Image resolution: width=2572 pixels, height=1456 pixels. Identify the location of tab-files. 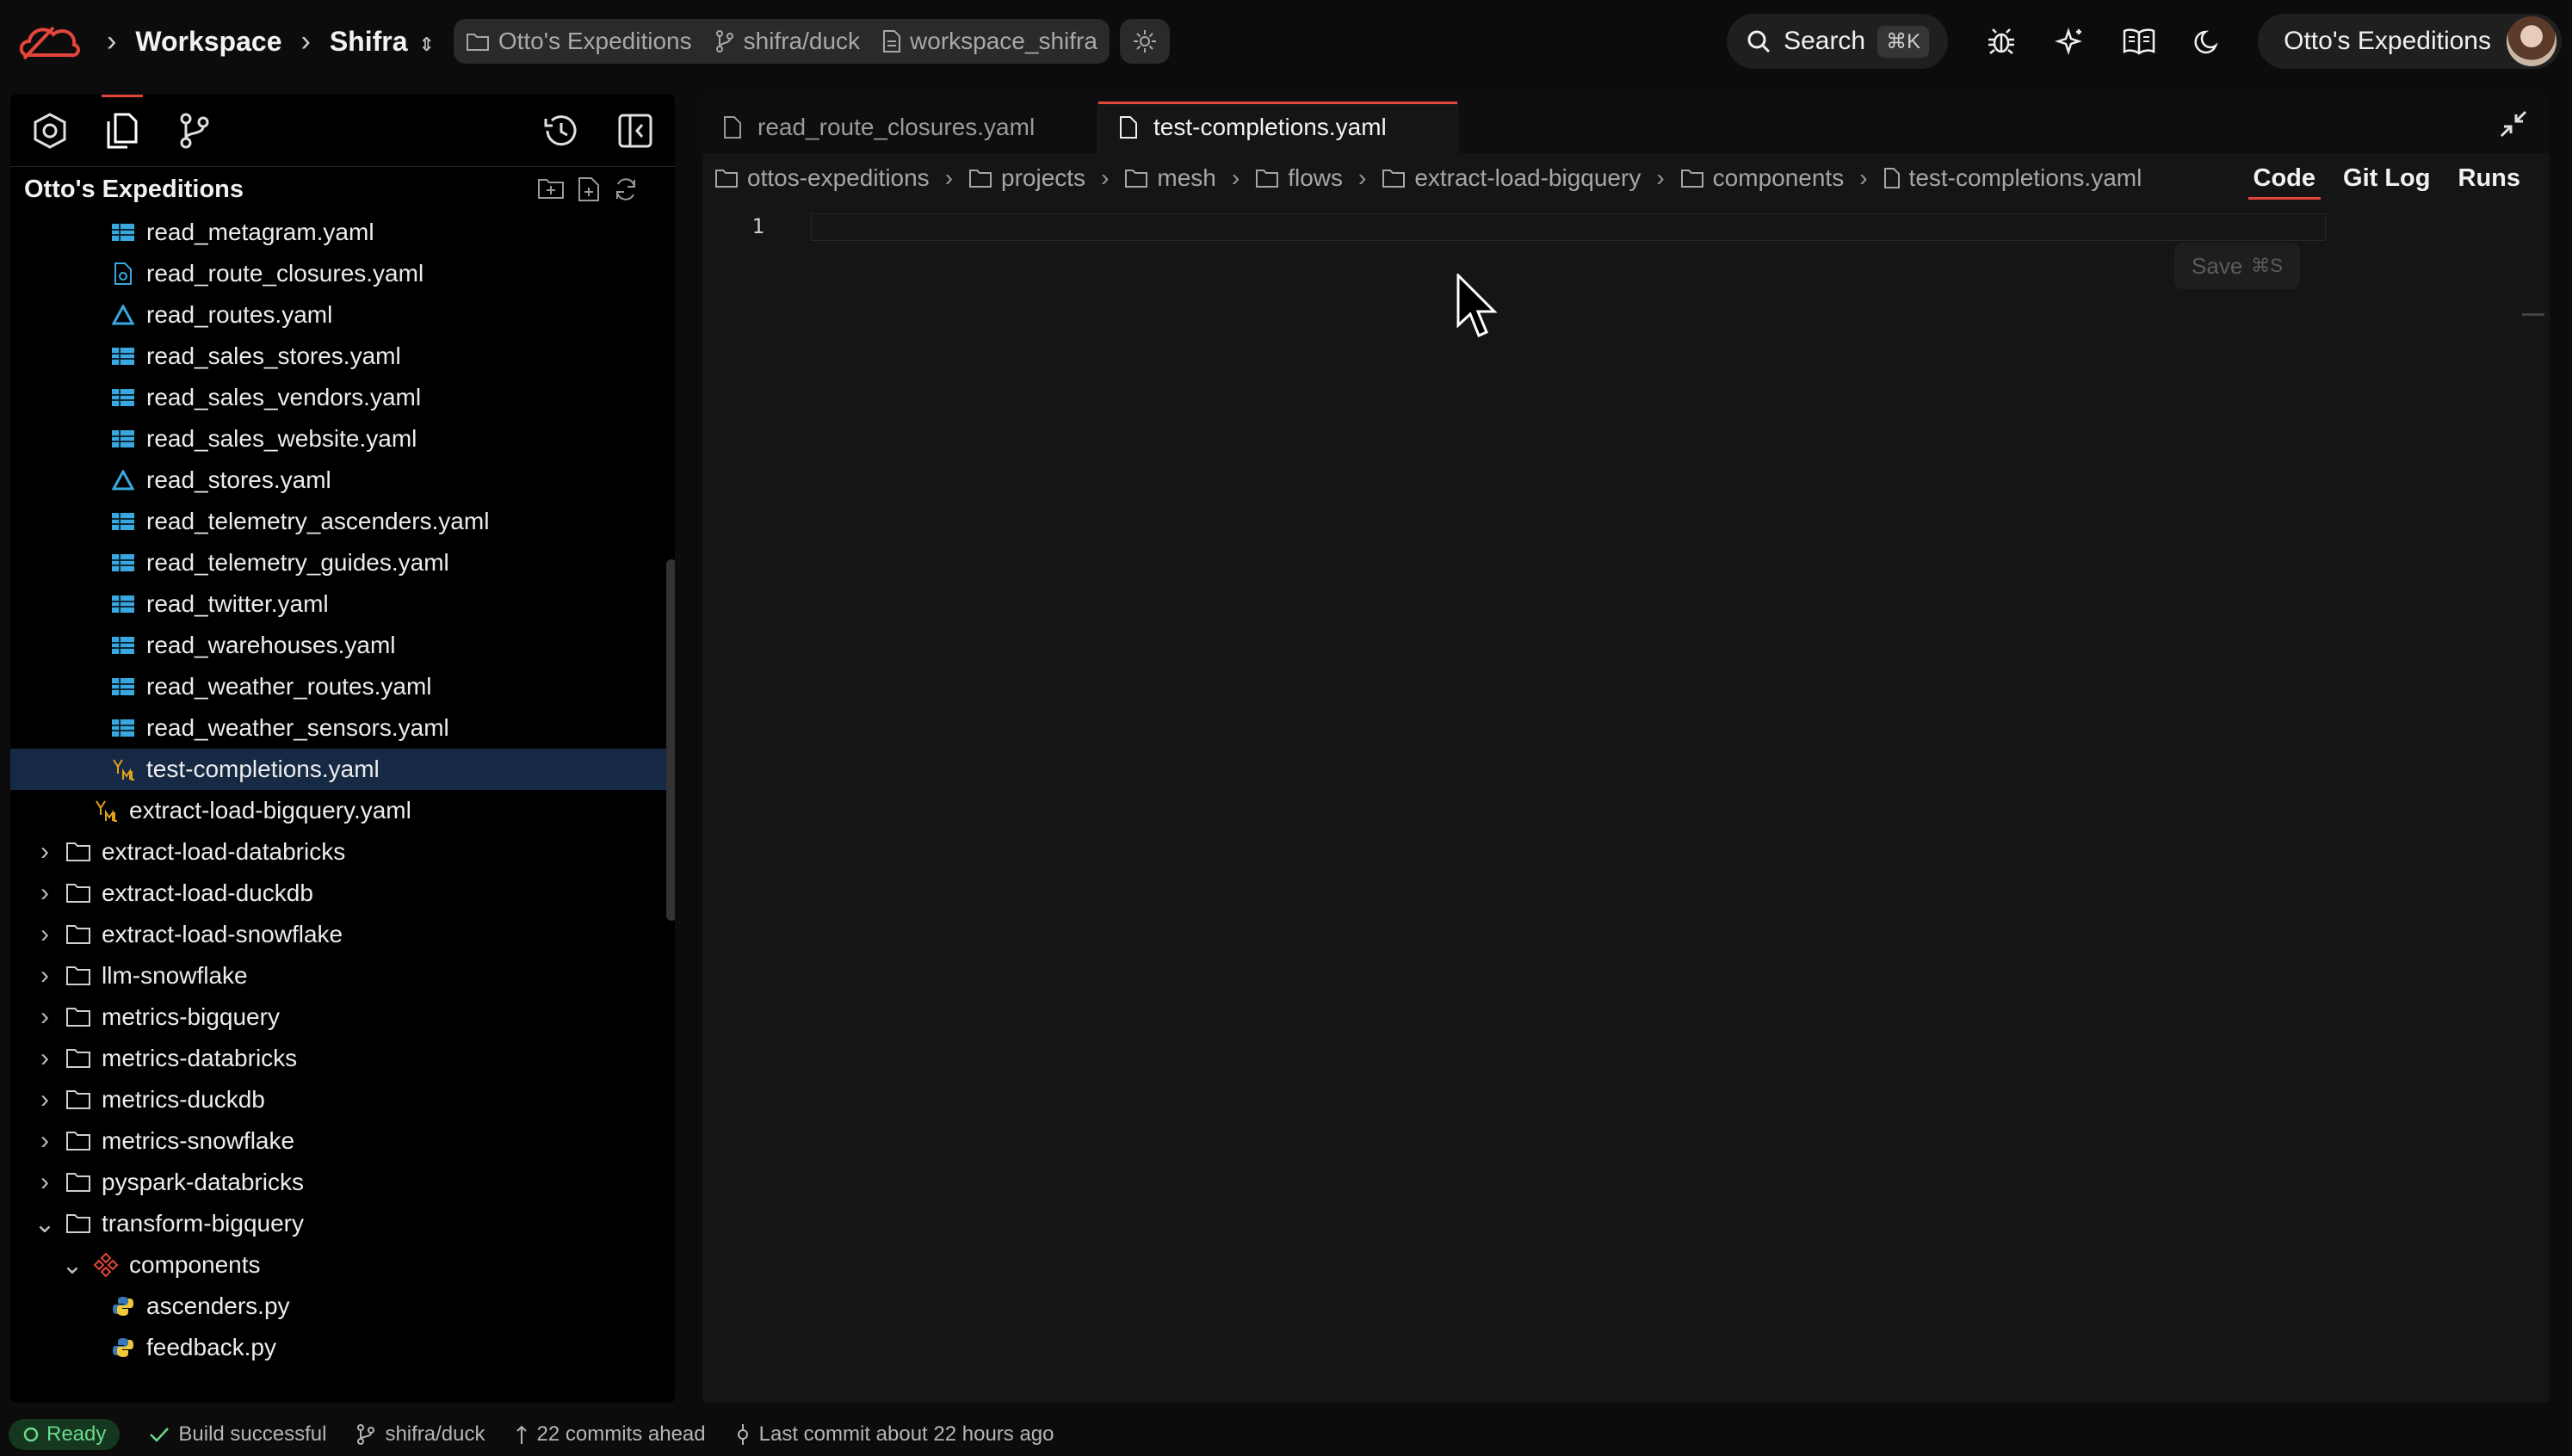
(122, 125).